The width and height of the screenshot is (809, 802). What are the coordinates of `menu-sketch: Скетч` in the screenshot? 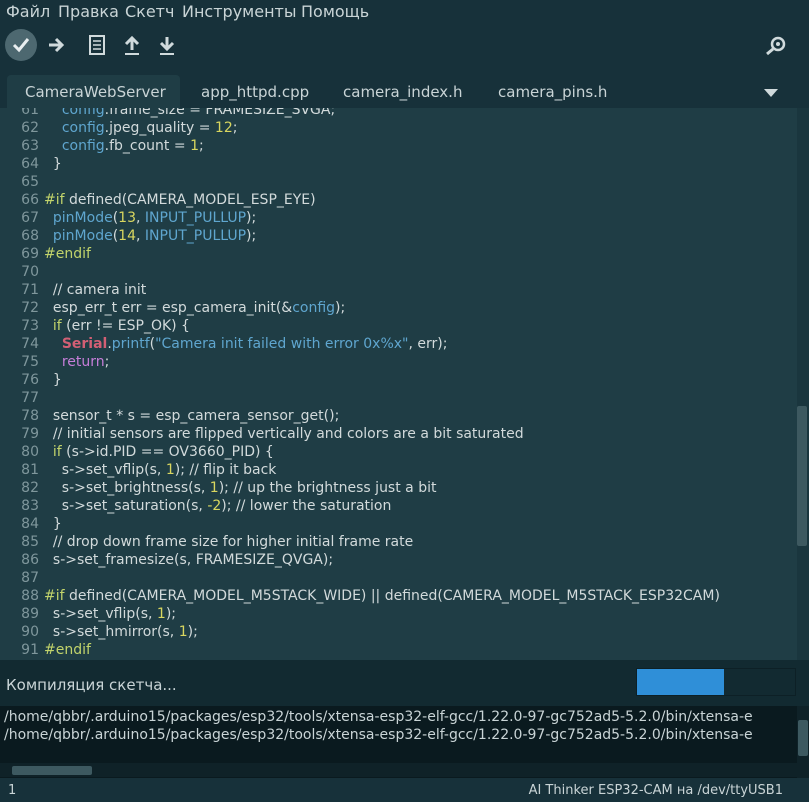 It's located at (149, 11).